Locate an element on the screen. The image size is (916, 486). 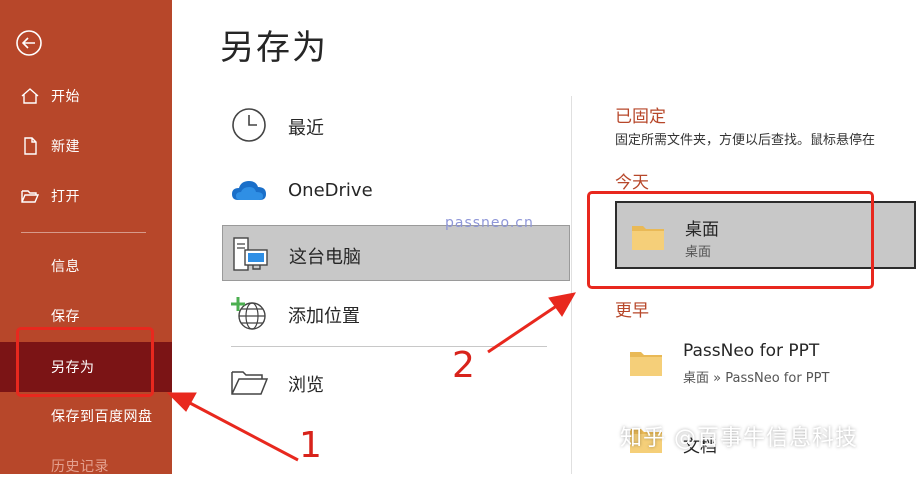
sidebar-item-label: 信息 is located at coordinates (65, 267).